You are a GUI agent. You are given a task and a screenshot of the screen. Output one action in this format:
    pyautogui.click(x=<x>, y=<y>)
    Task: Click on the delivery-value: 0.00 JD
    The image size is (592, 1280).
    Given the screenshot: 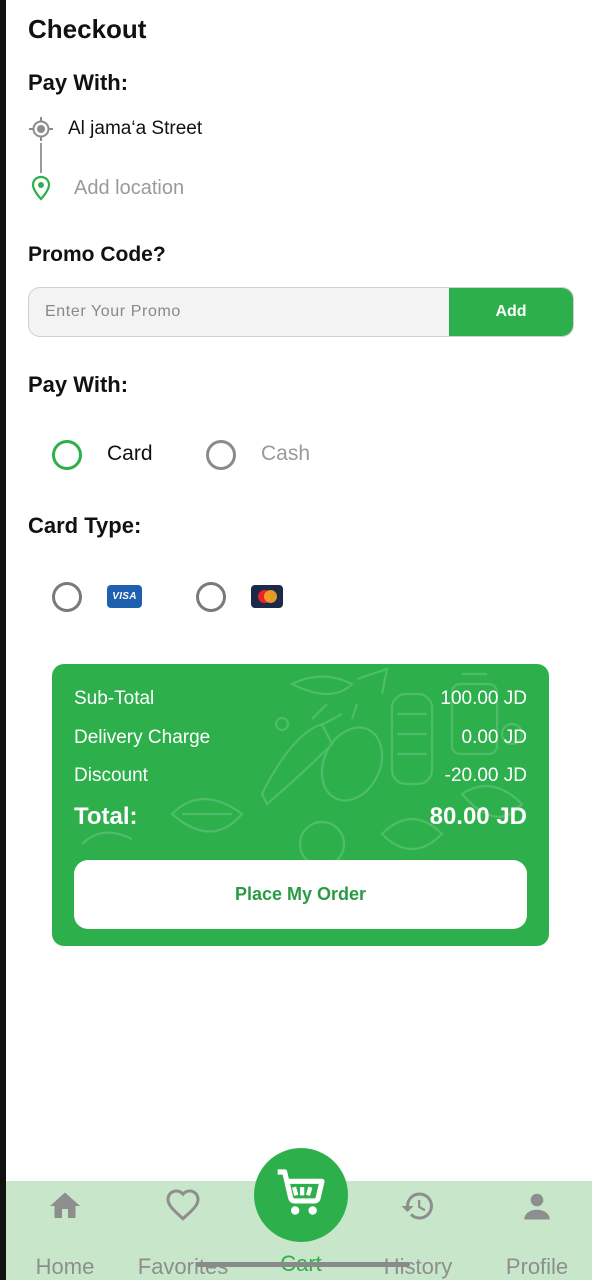 What is the action you would take?
    pyautogui.click(x=494, y=737)
    